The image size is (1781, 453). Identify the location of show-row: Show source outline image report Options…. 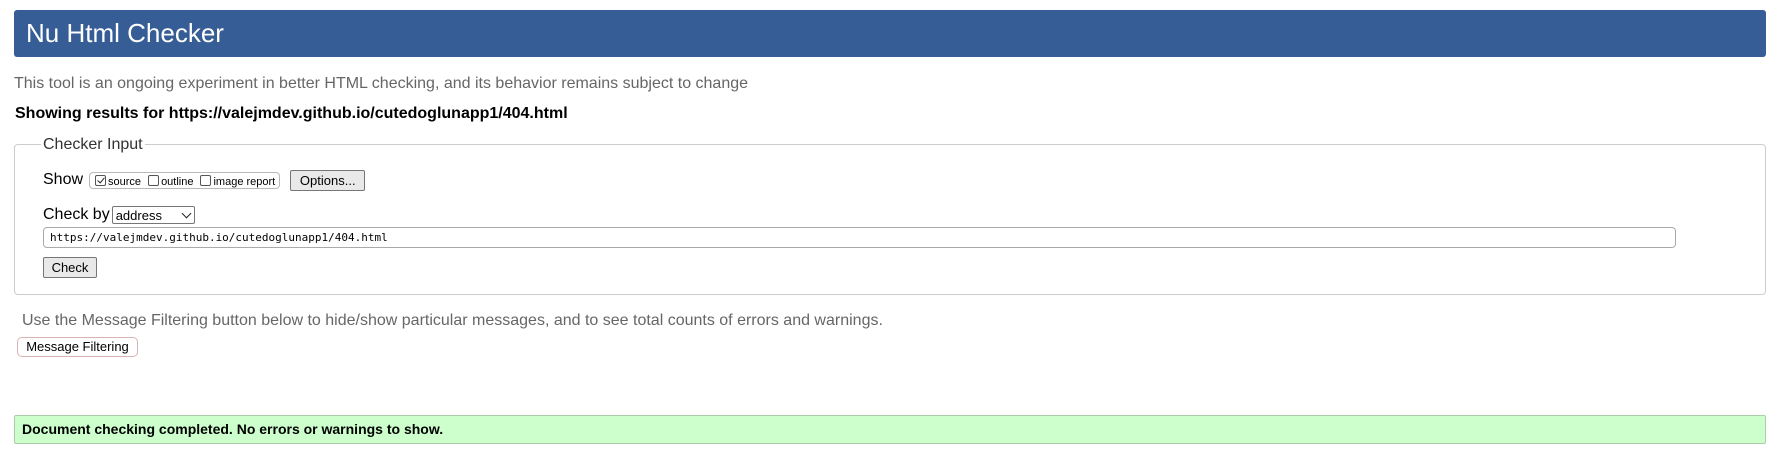
(204, 180).